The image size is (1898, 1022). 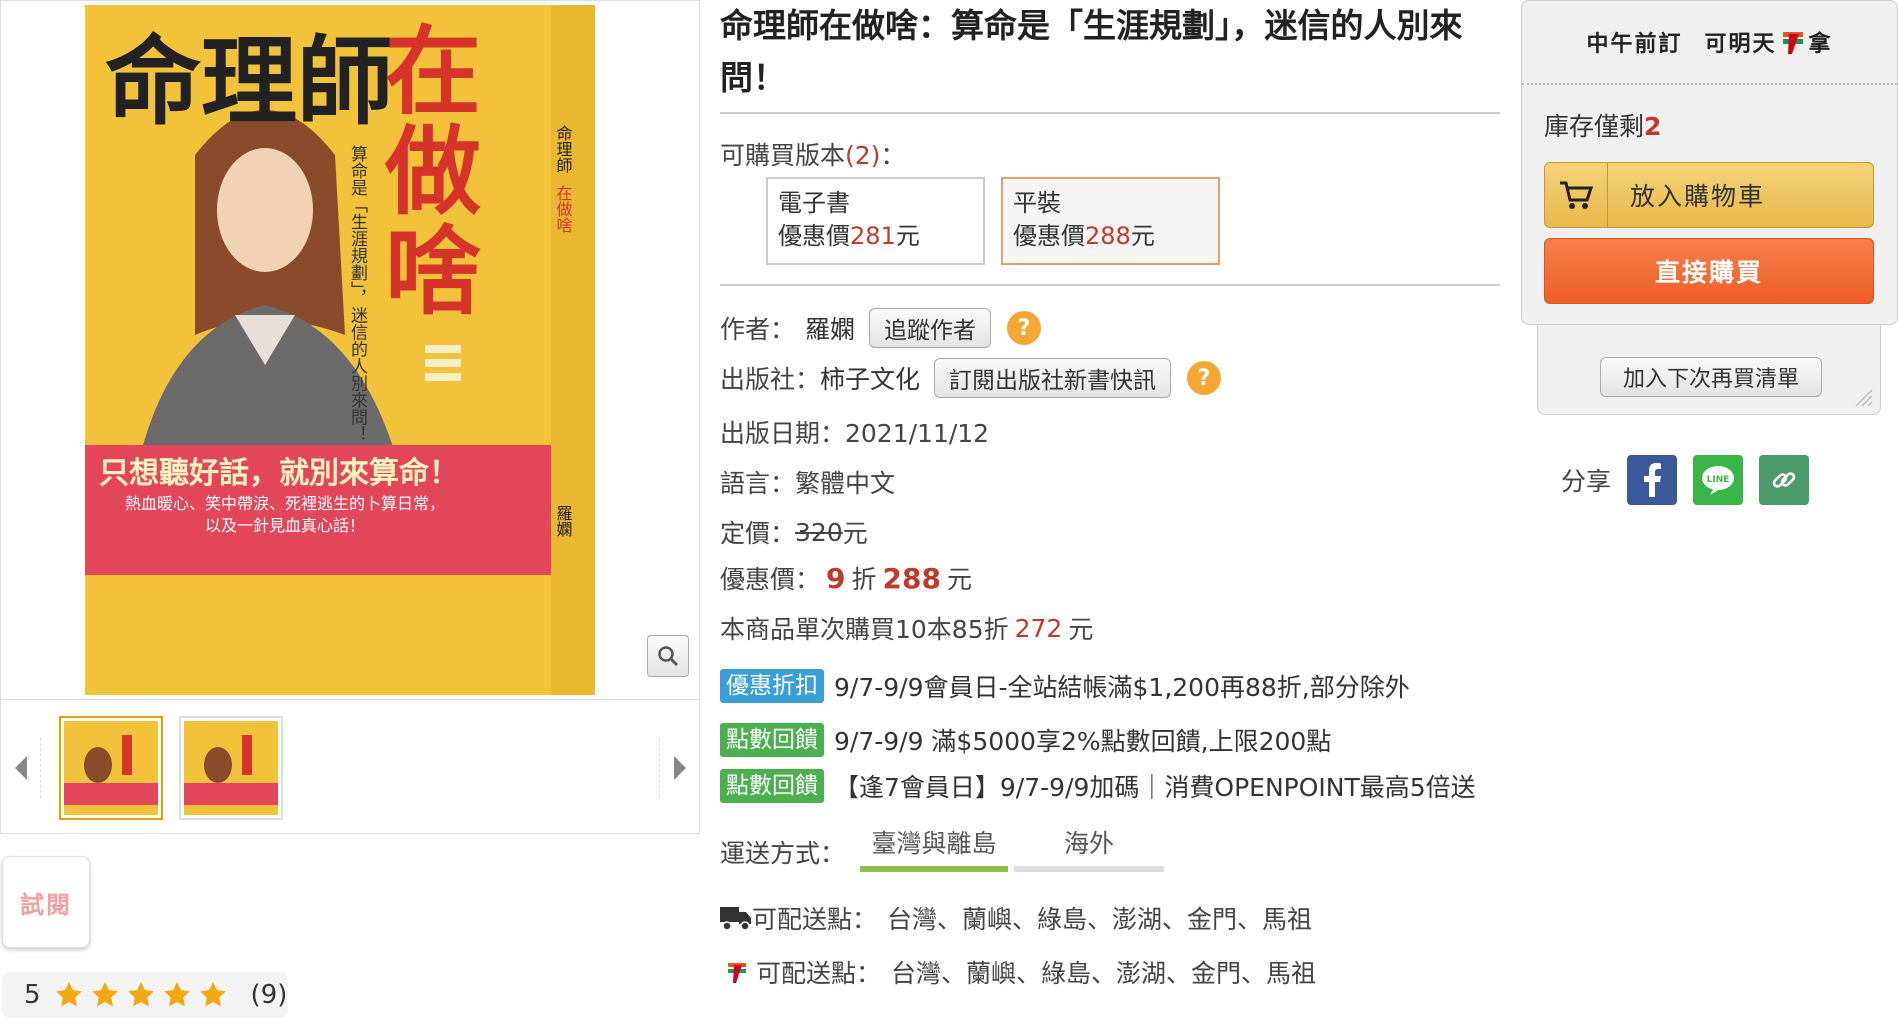 I want to click on list-price-unit: 元, so click(x=855, y=533).